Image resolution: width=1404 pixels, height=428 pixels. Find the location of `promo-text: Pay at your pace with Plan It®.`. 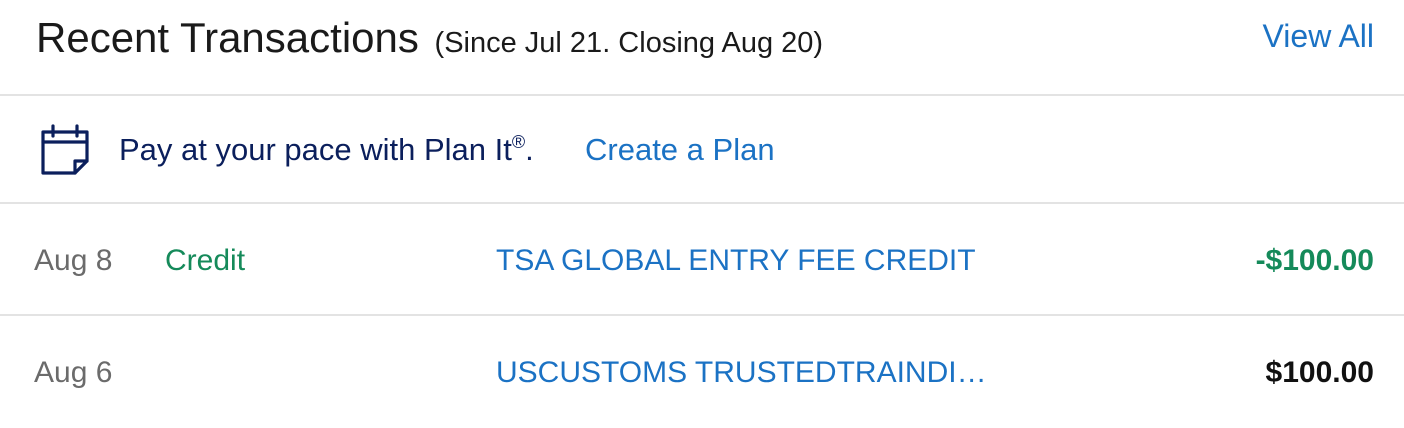

promo-text: Pay at your pace with Plan It®. is located at coordinates (326, 150).